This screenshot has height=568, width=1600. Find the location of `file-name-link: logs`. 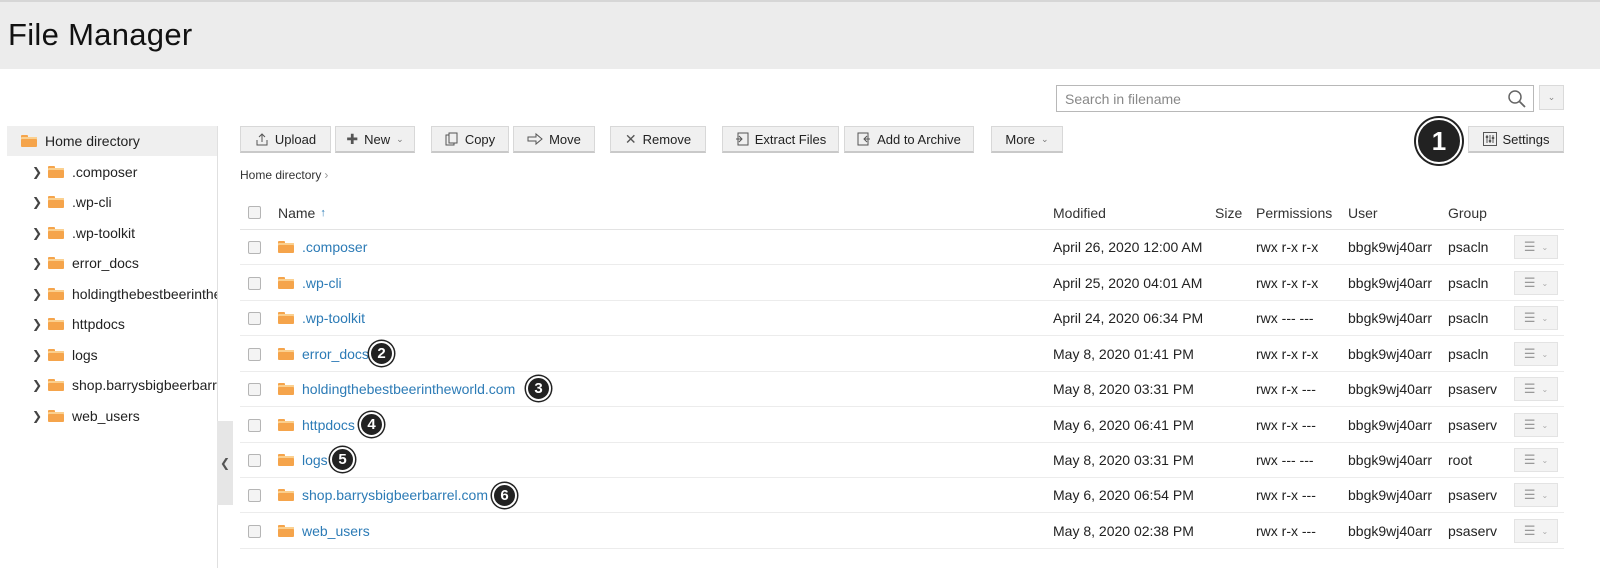

file-name-link: logs is located at coordinates (315, 460).